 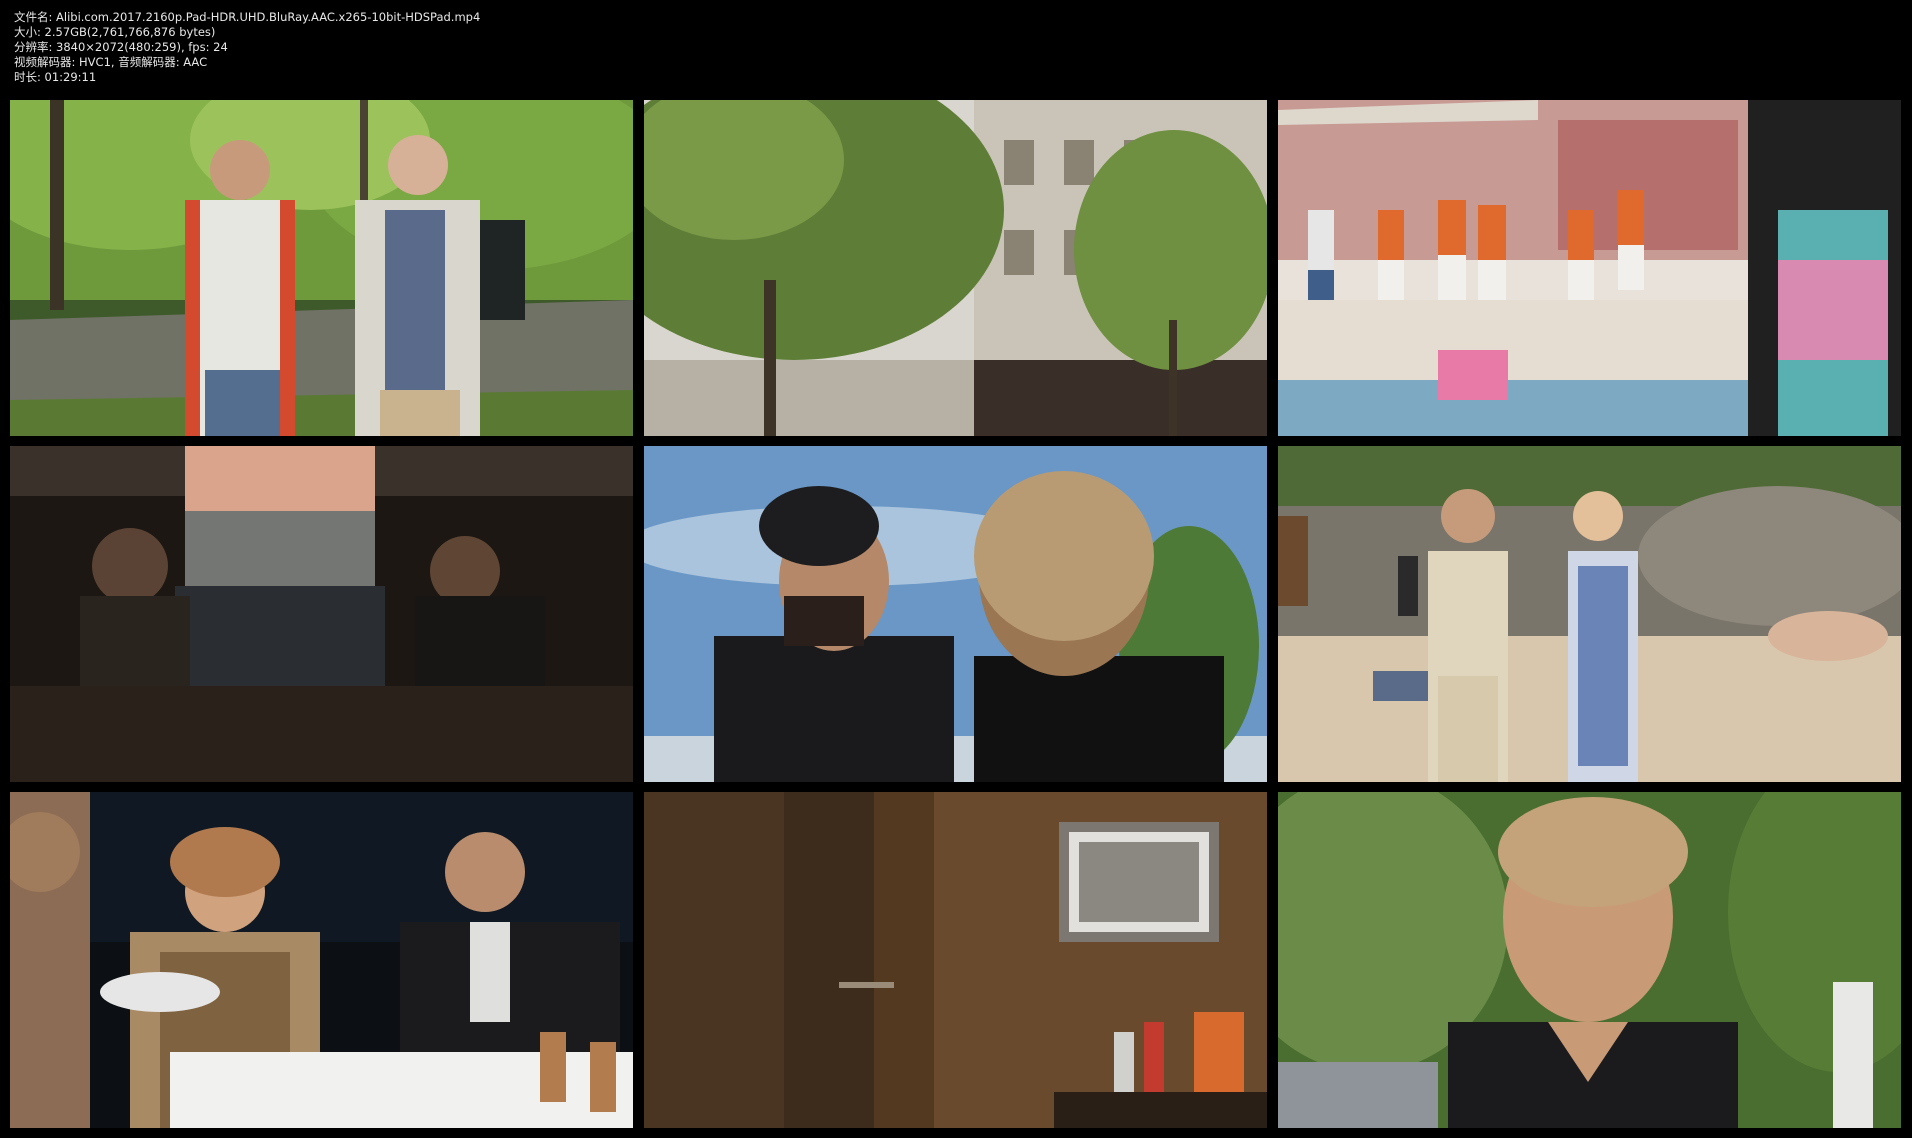 What do you see at coordinates (115, 32) in the screenshot?
I see `filesize-text: 大小: 2.57GB(2,761,766,876 bytes)` at bounding box center [115, 32].